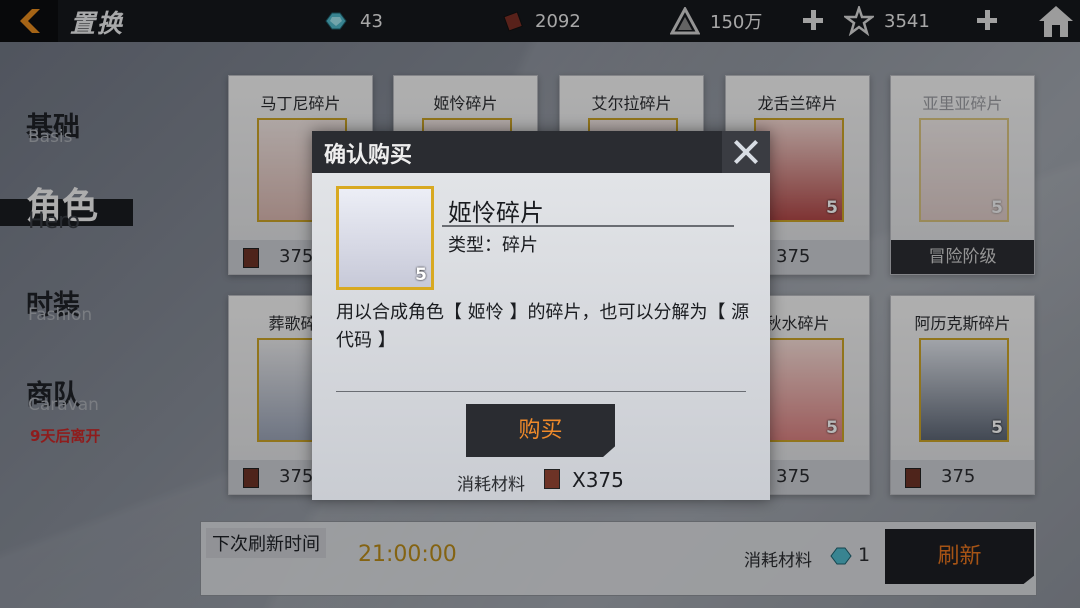  What do you see at coordinates (368, 155) in the screenshot?
I see `dialog-title: 确认购买` at bounding box center [368, 155].